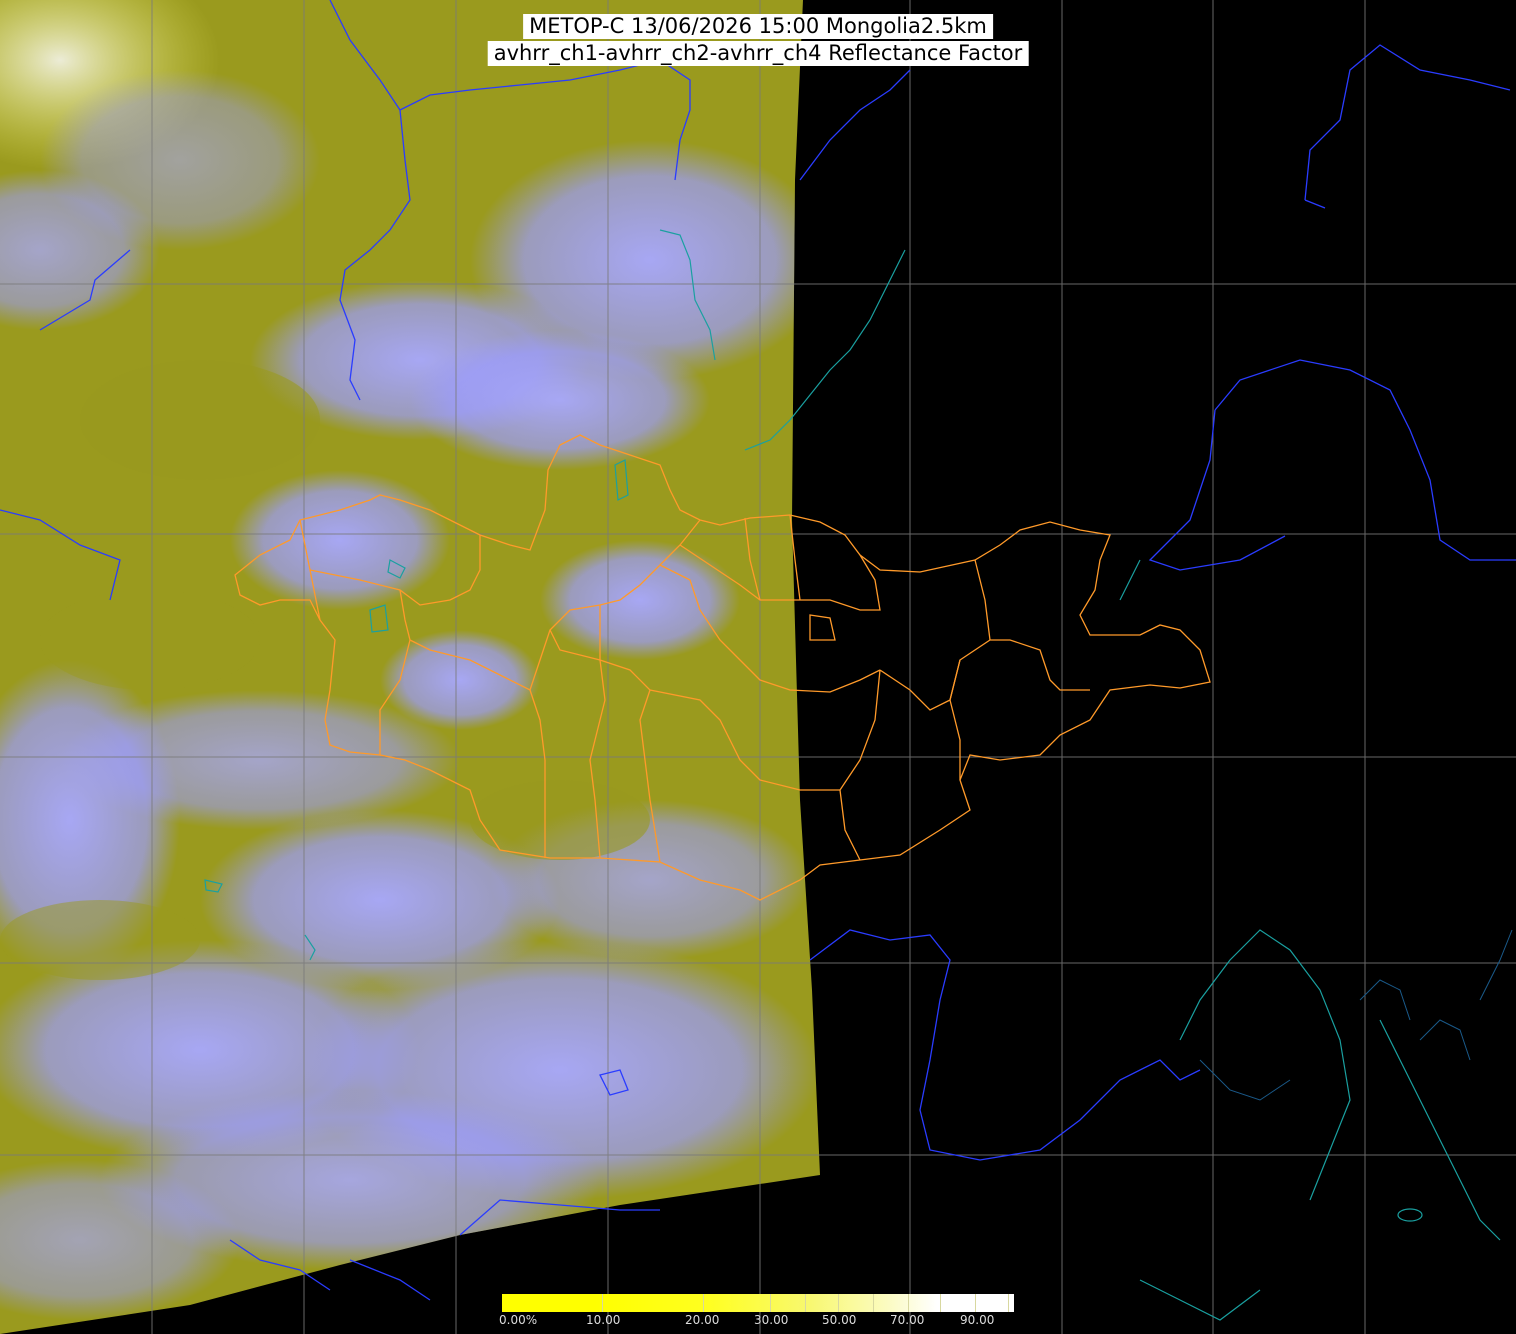 The height and width of the screenshot is (1334, 1516). What do you see at coordinates (758, 1303) in the screenshot?
I see `colorbar-gradient` at bounding box center [758, 1303].